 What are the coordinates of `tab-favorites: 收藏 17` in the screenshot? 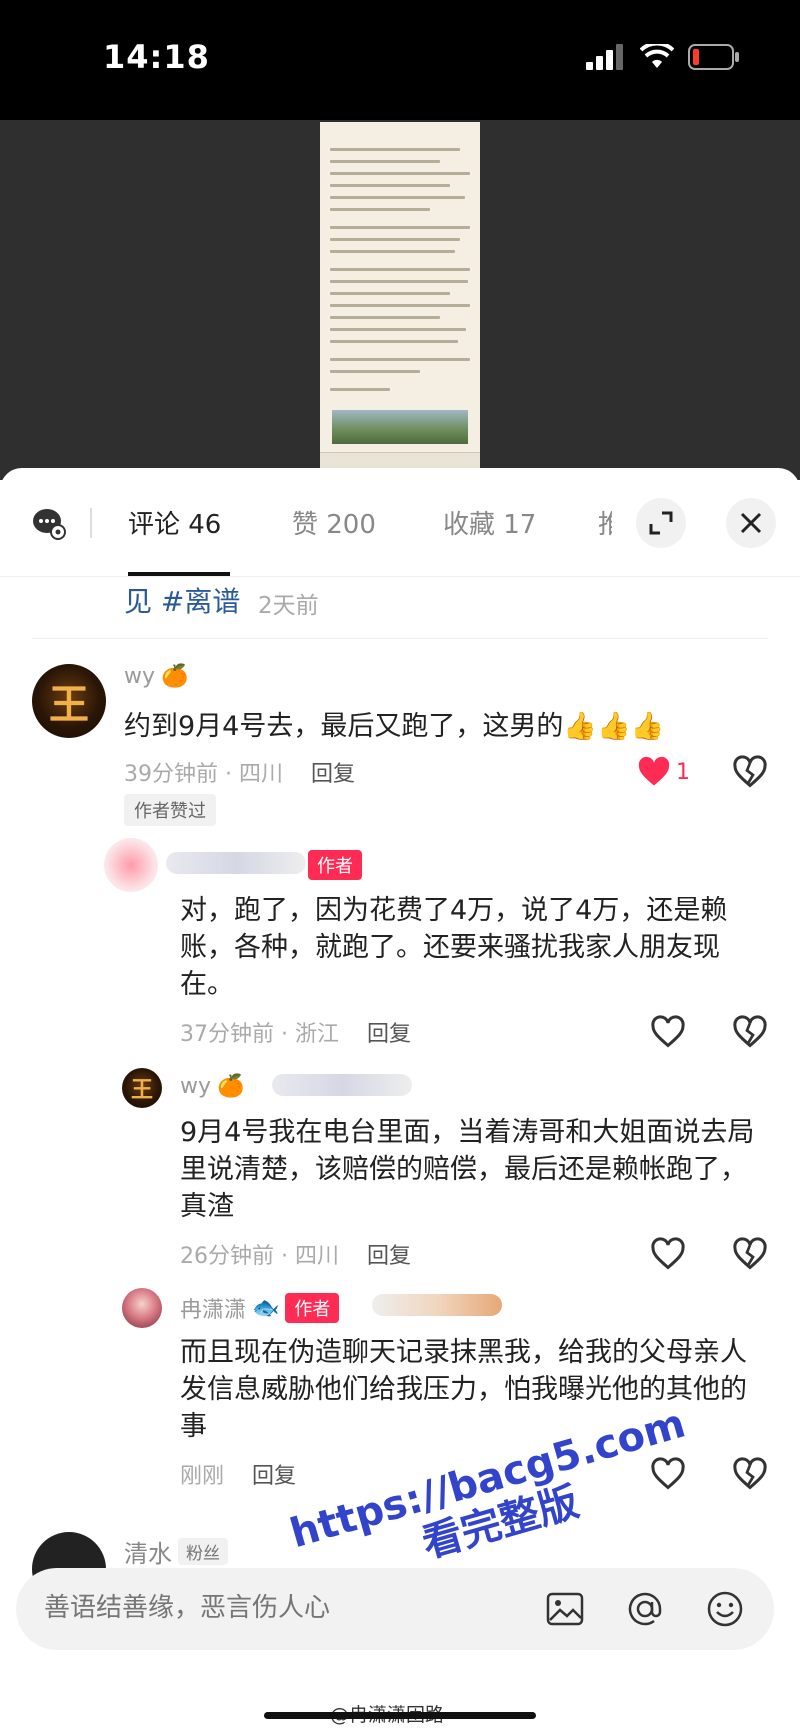 It's located at (489, 522).